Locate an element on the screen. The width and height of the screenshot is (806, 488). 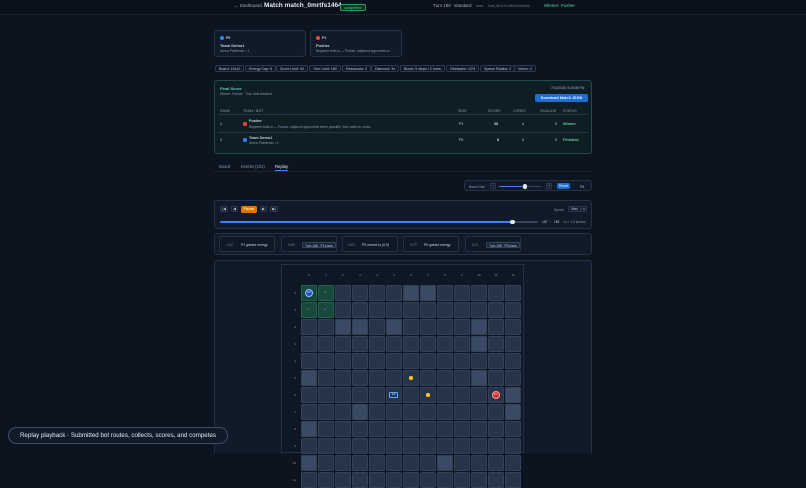
replay-timeline is located at coordinates (379, 221).